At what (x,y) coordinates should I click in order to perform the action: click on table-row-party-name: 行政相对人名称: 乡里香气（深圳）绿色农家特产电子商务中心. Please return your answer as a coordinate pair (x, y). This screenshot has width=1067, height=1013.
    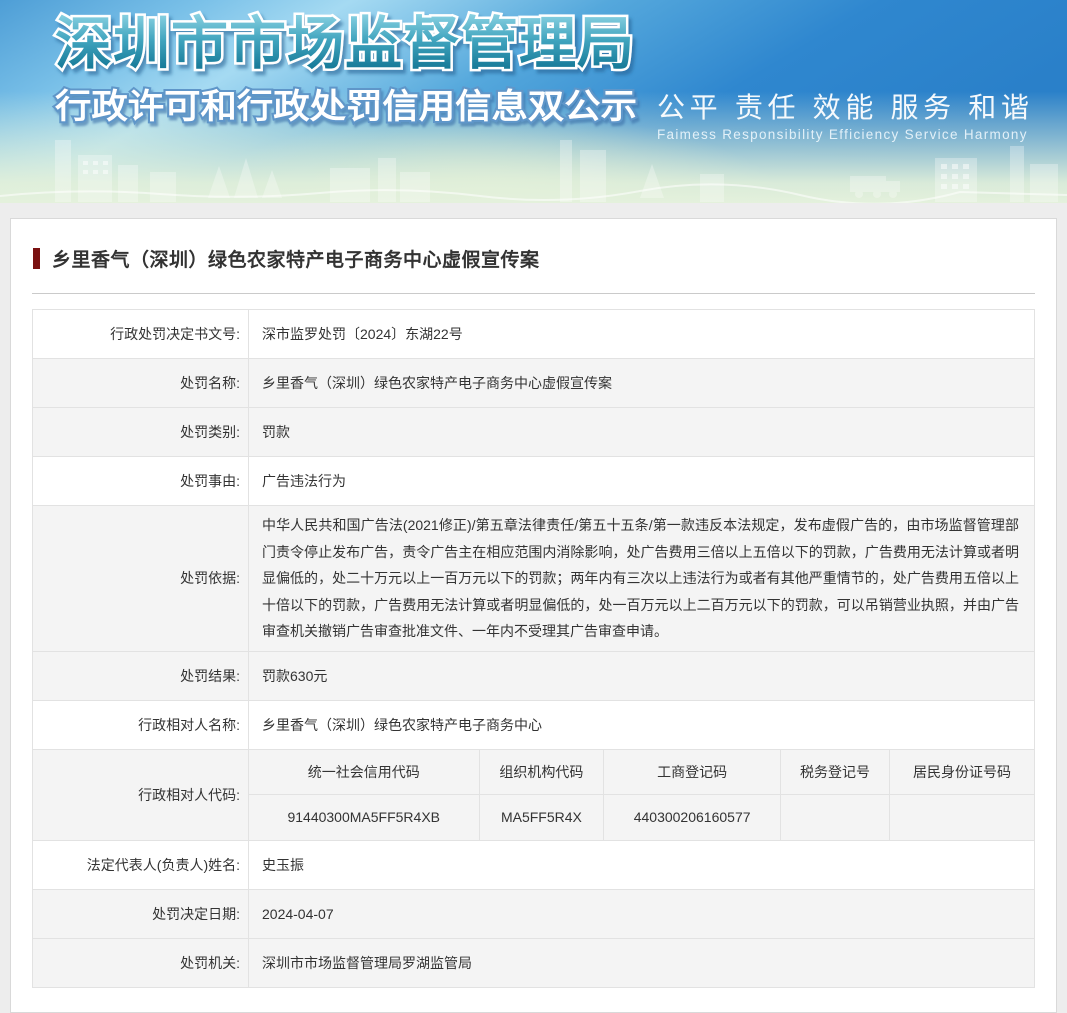
    Looking at the image, I should click on (533, 724).